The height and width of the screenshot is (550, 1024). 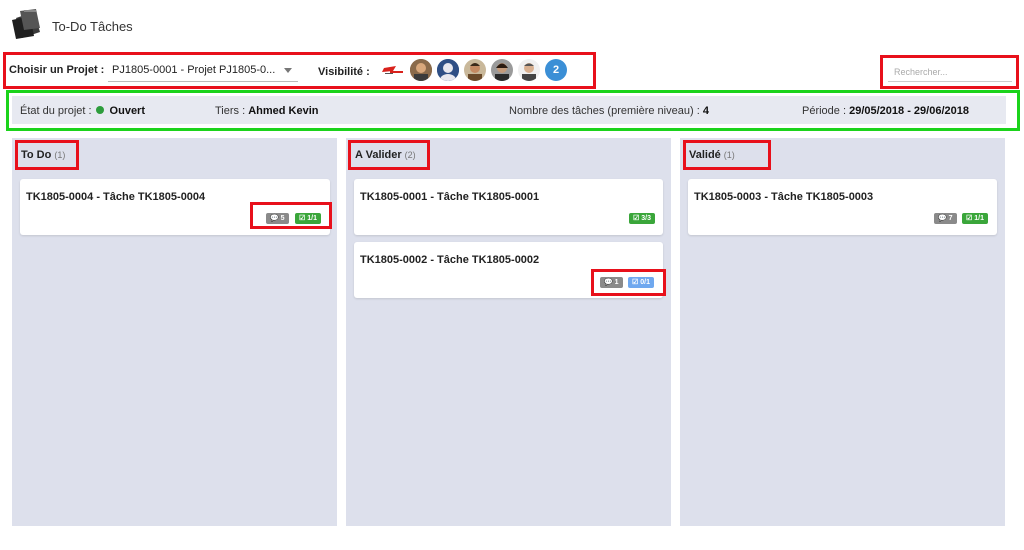 What do you see at coordinates (92, 26) in the screenshot?
I see `page-title: To-Do Tâches` at bounding box center [92, 26].